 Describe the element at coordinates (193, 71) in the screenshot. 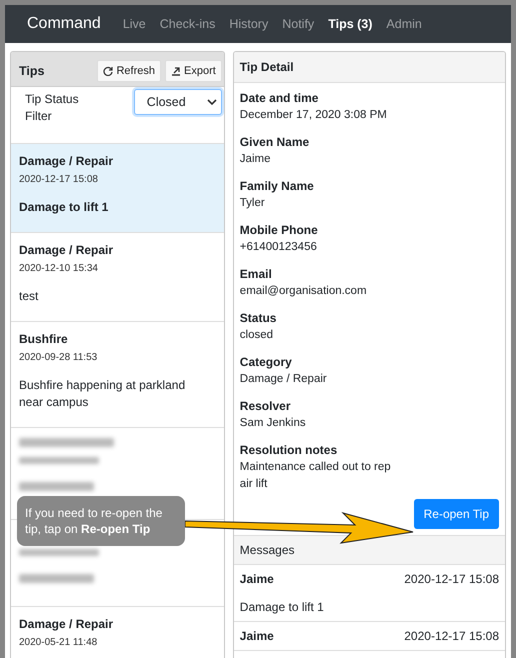

I see `export-button: Export` at that location.